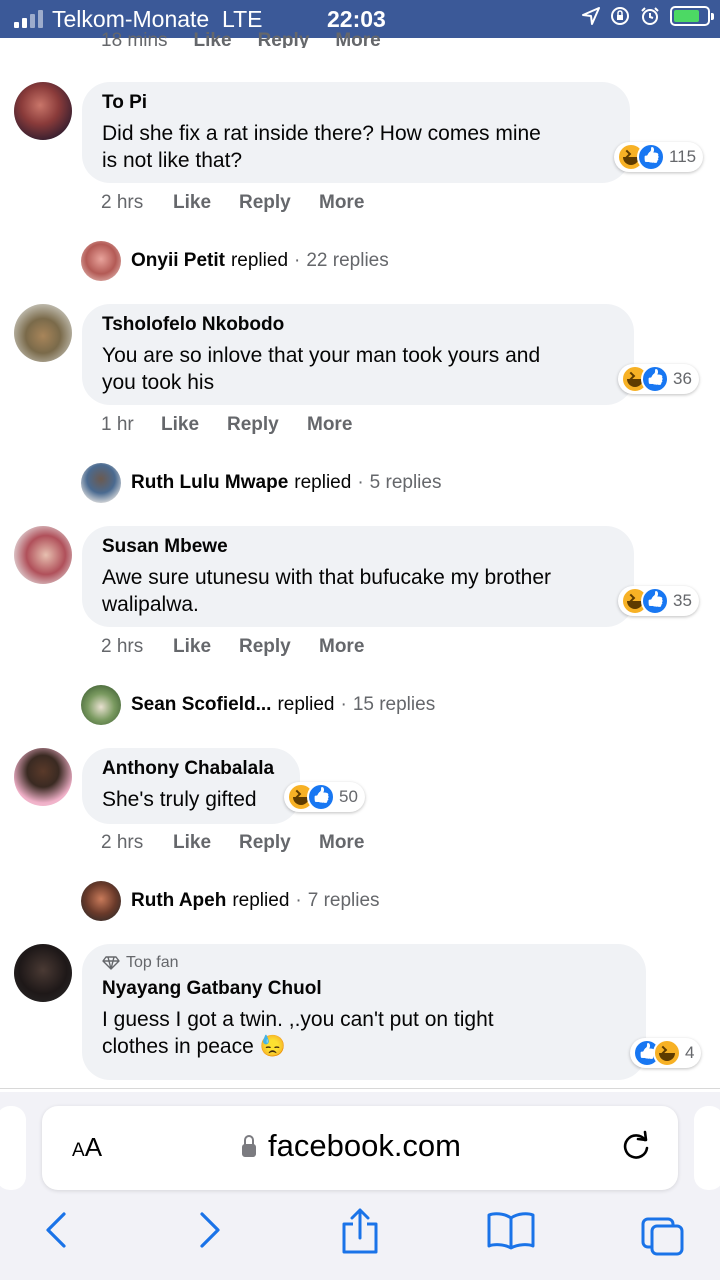  Describe the element at coordinates (364, 1145) in the screenshot. I see `url-text: facebook.com` at that location.